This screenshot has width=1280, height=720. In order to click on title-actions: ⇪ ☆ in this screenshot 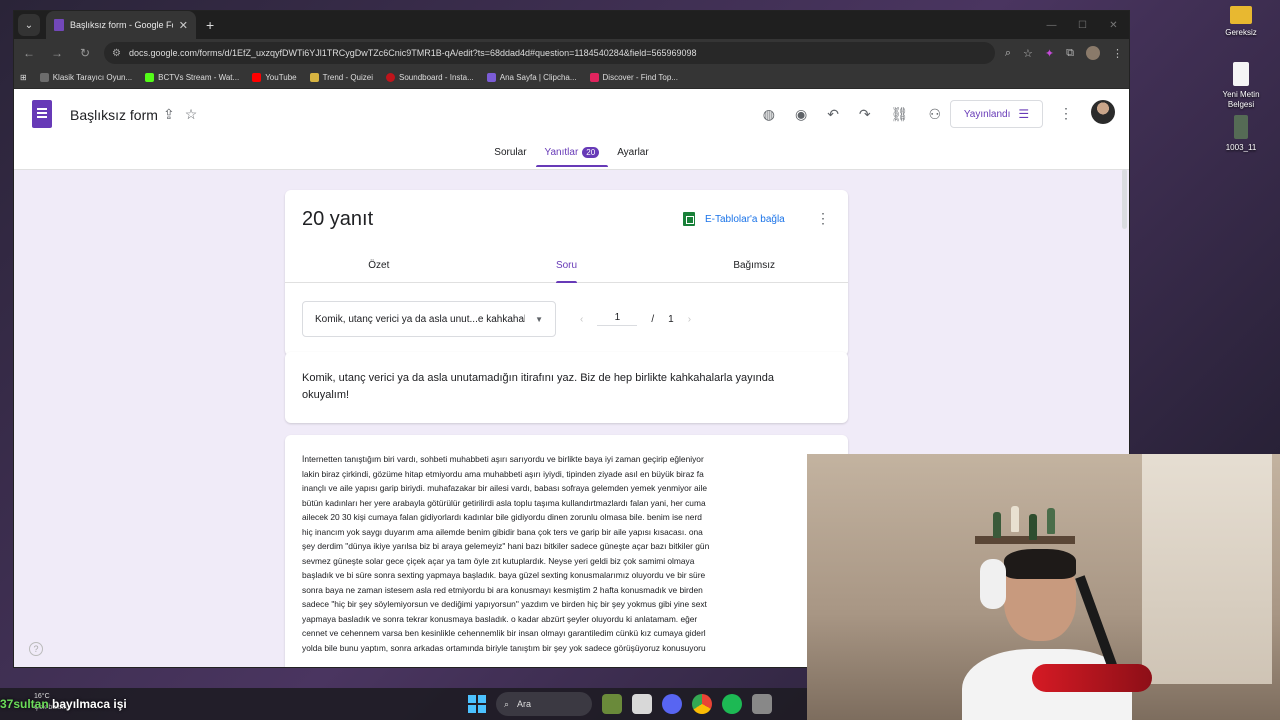, I will do `click(180, 114)`.